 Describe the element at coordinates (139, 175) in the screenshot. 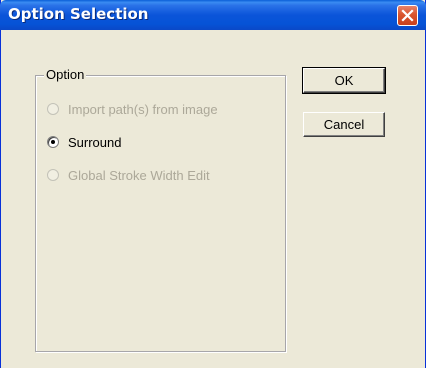

I see `radio-label-global-stroke-width: Global Stroke Width Edit` at that location.